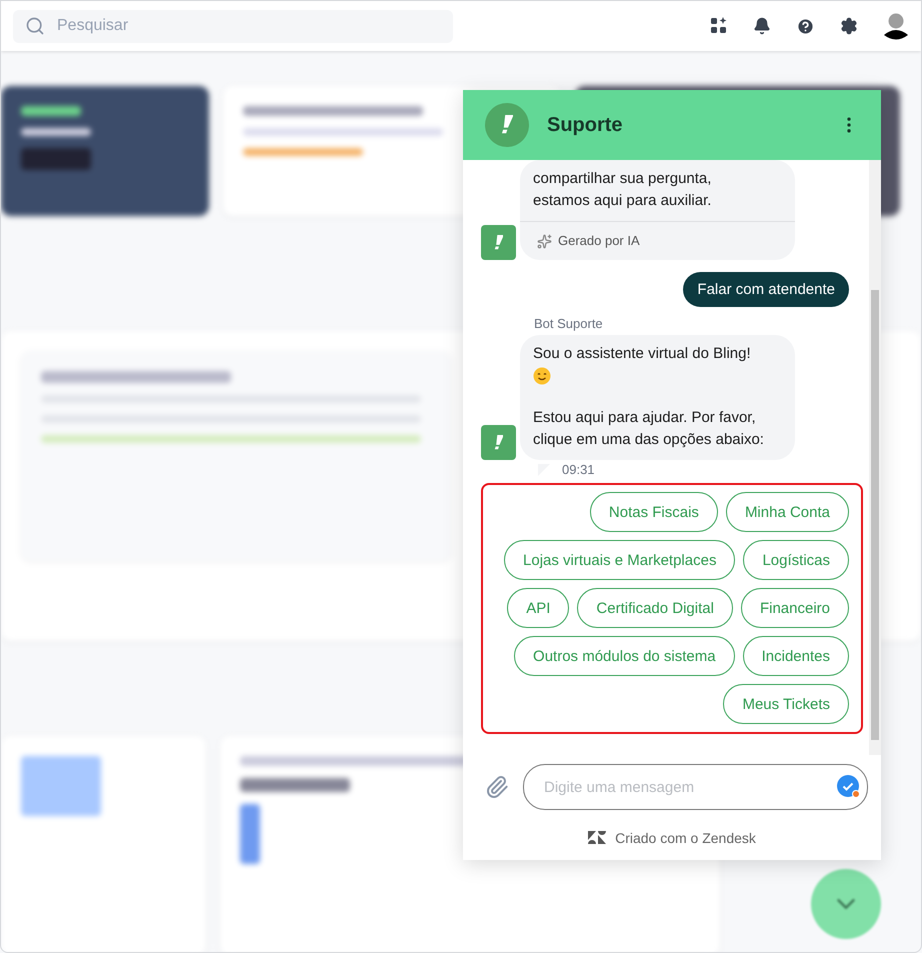 This screenshot has width=922, height=953. Describe the element at coordinates (695, 787) in the screenshot. I see `message-bar: Digite uma mensagem` at that location.